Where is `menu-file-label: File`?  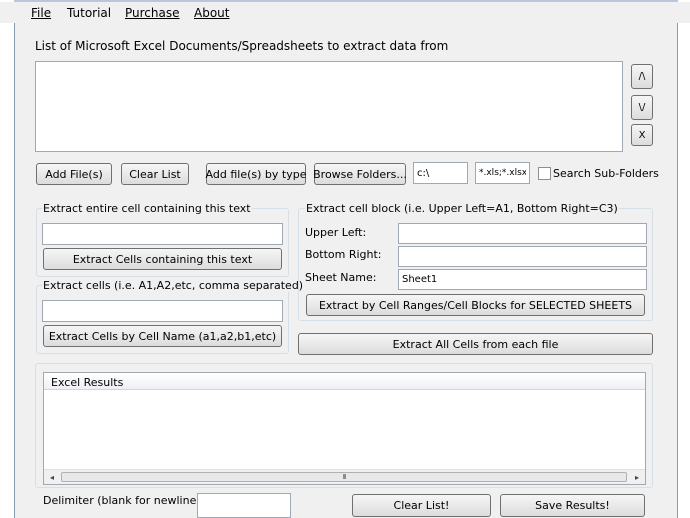 menu-file-label: File is located at coordinates (41, 13).